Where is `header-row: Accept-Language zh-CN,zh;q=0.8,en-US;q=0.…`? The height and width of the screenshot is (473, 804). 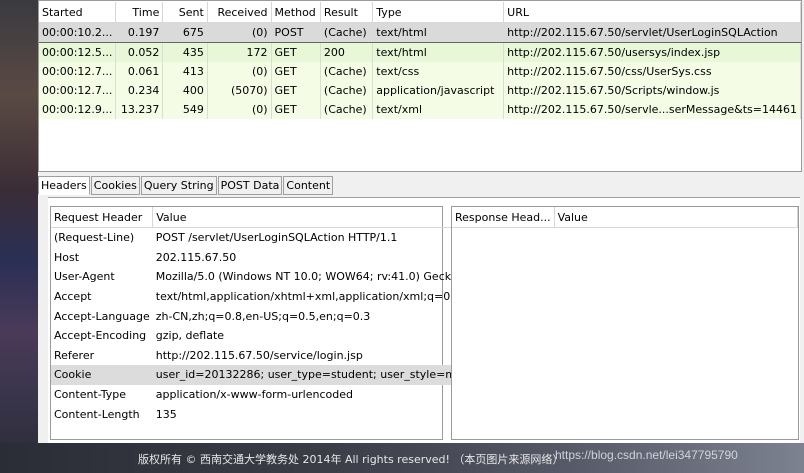
header-row: Accept-Language zh-CN,zh;q=0.8,en-US;q=0.… is located at coordinates (263, 316).